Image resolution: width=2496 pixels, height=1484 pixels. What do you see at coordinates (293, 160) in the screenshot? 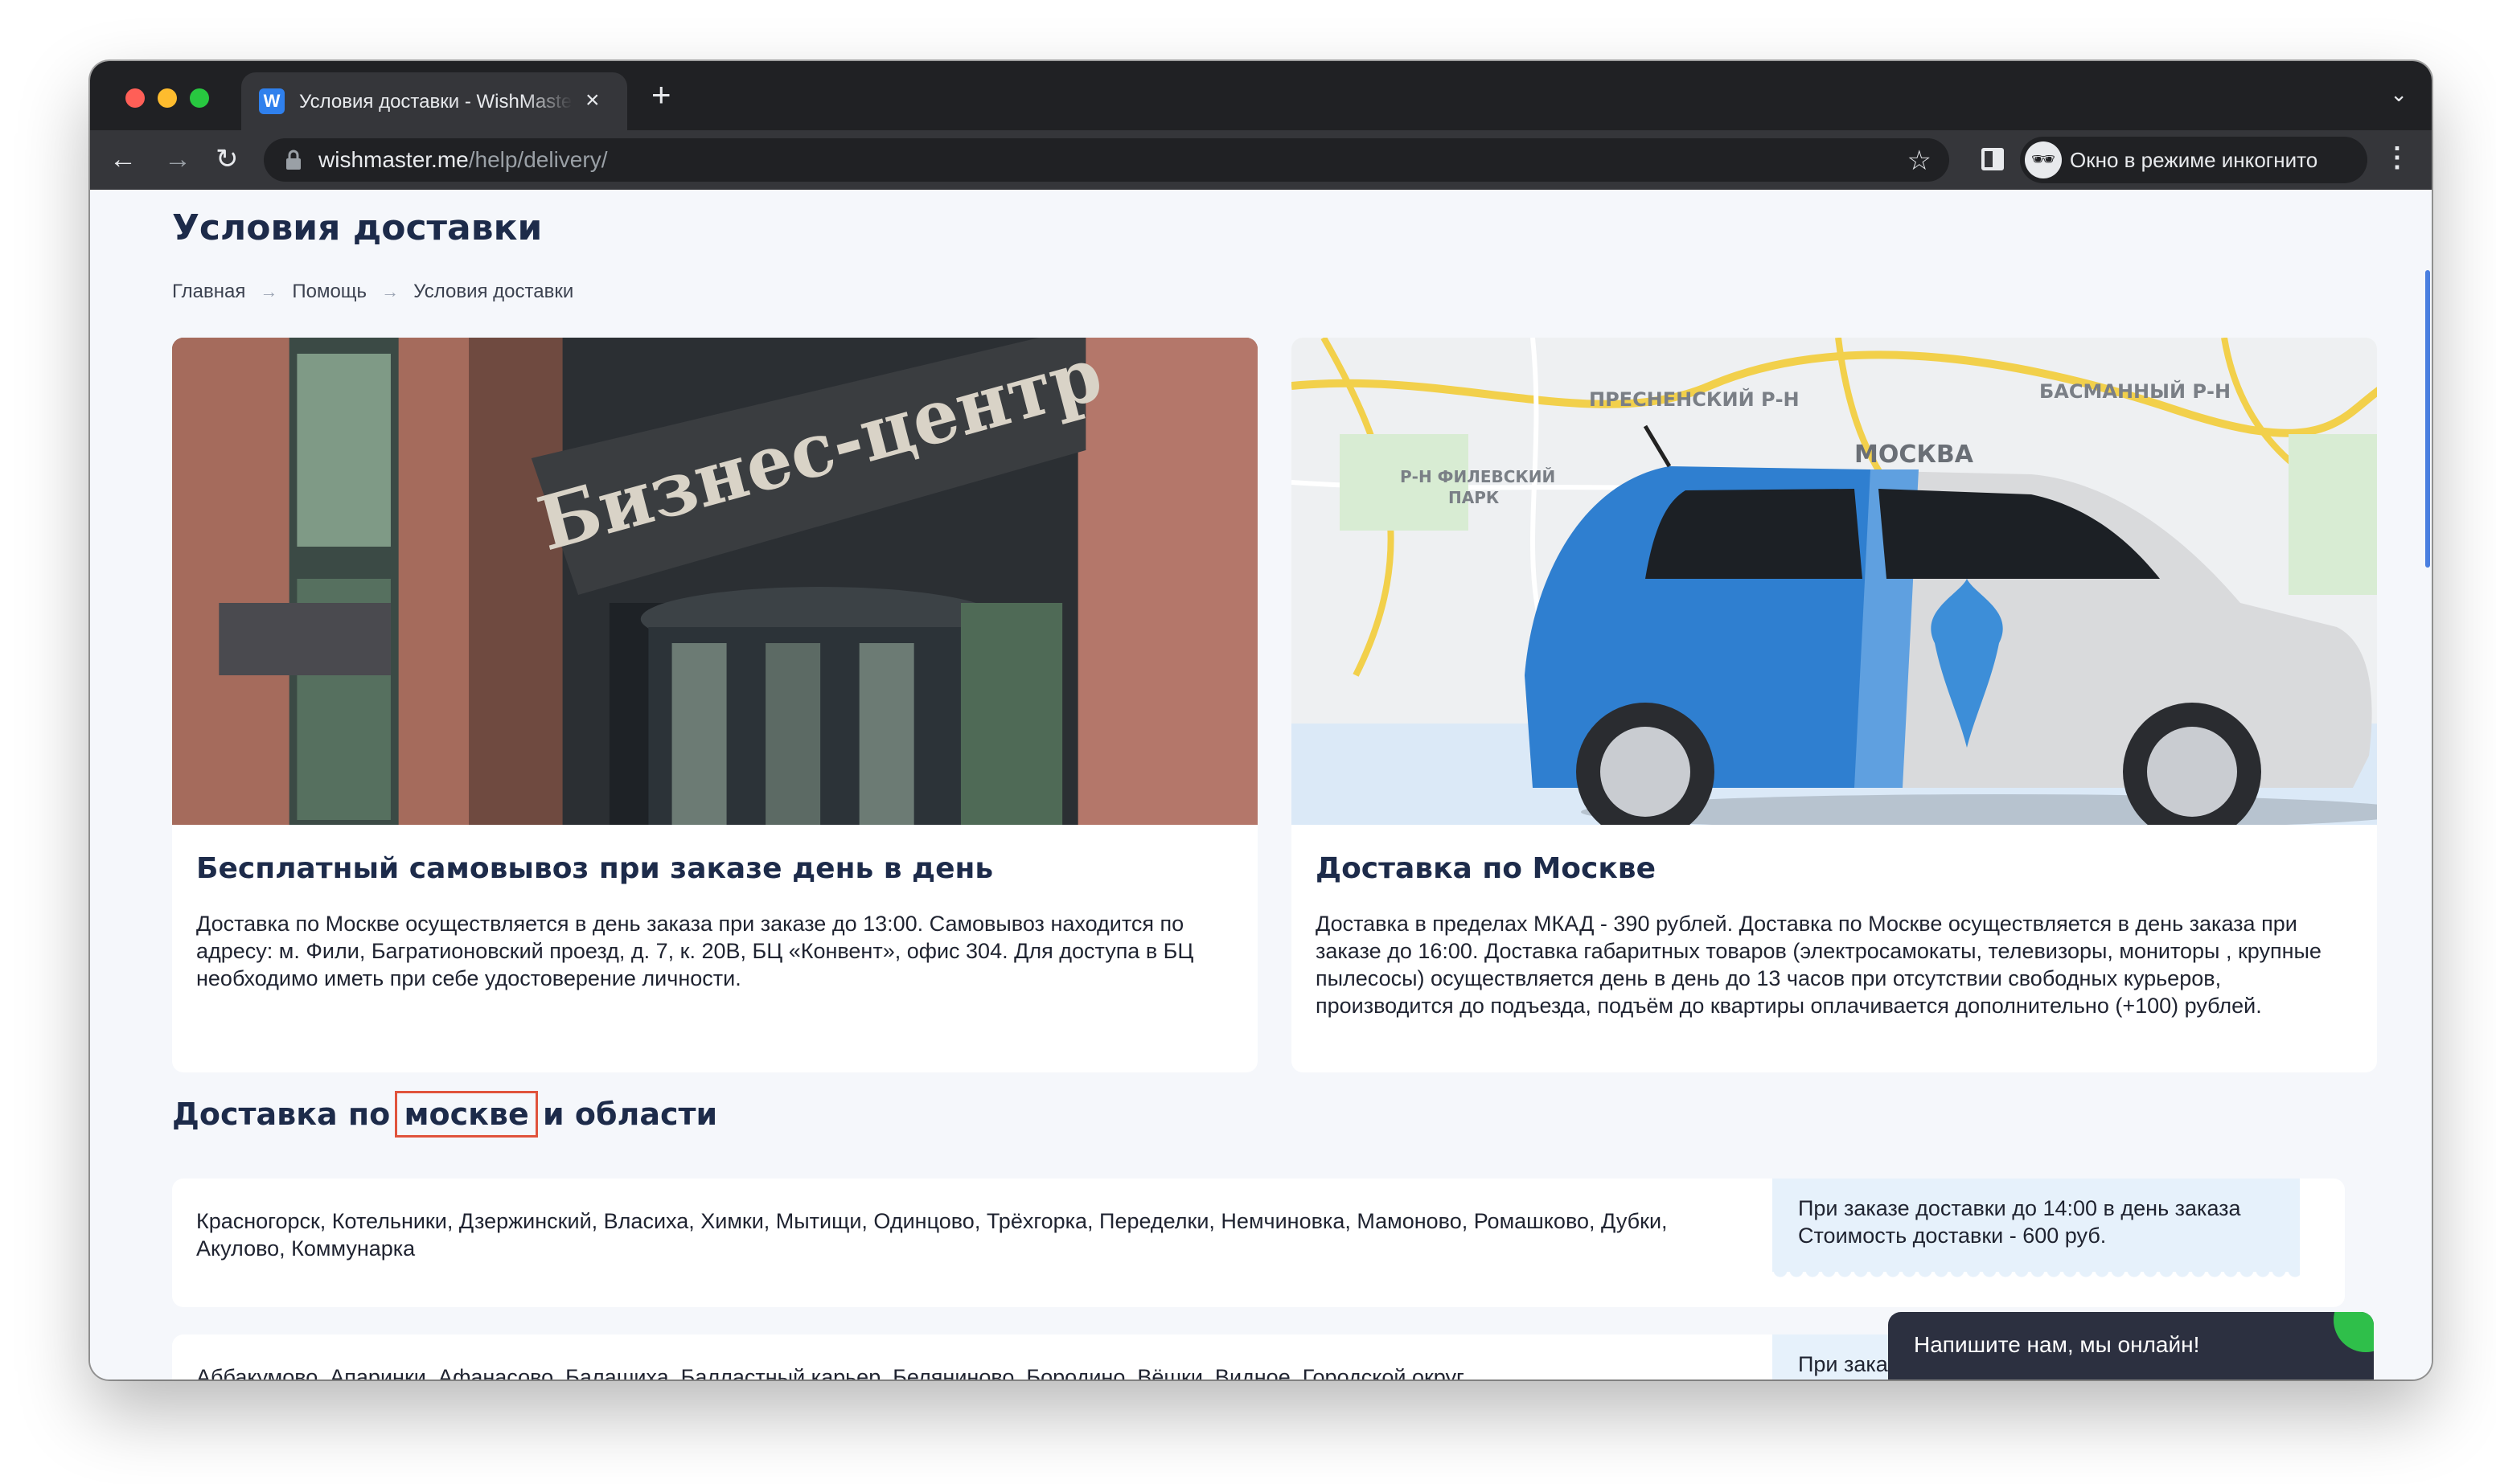
I see `lock-icon` at bounding box center [293, 160].